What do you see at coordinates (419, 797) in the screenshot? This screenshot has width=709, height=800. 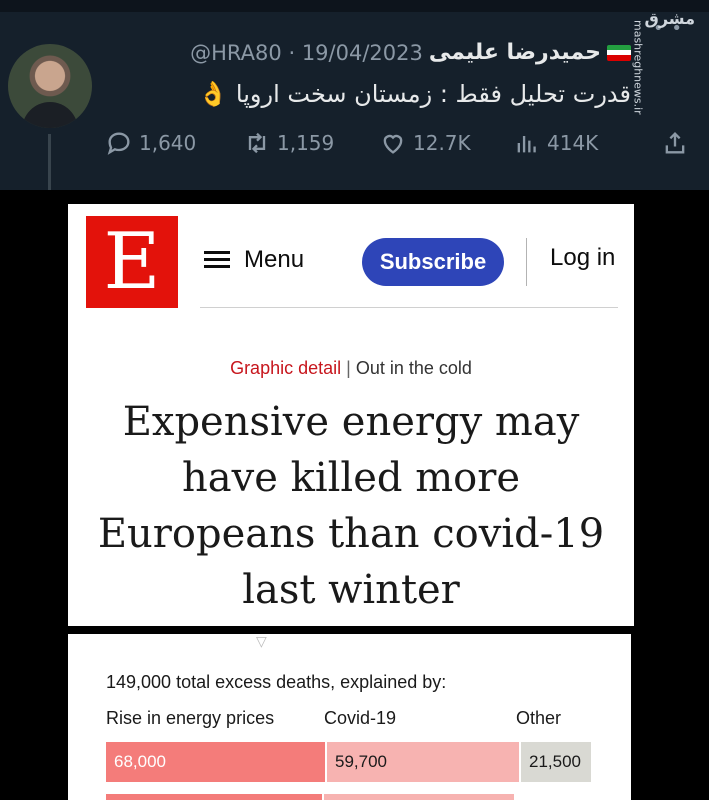 I see `next-row-covid` at bounding box center [419, 797].